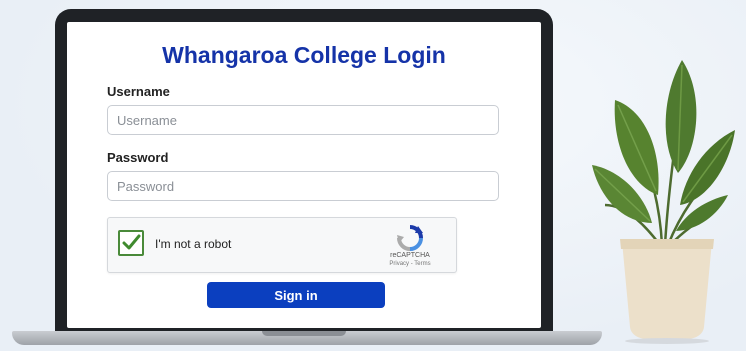  What do you see at coordinates (138, 91) in the screenshot?
I see `username-label: Username` at bounding box center [138, 91].